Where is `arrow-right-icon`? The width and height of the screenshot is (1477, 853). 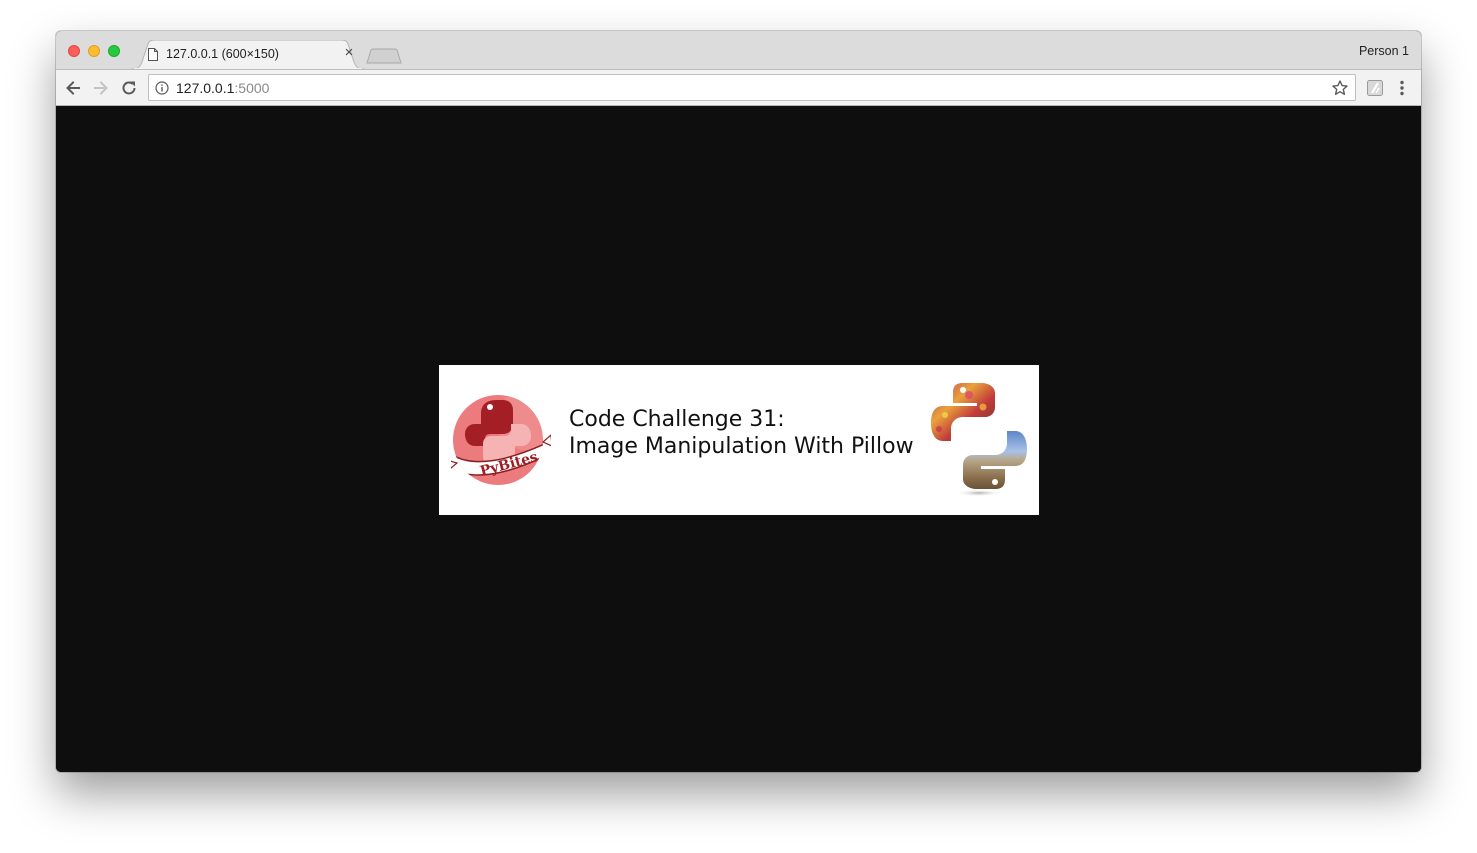
arrow-right-icon is located at coordinates (101, 88).